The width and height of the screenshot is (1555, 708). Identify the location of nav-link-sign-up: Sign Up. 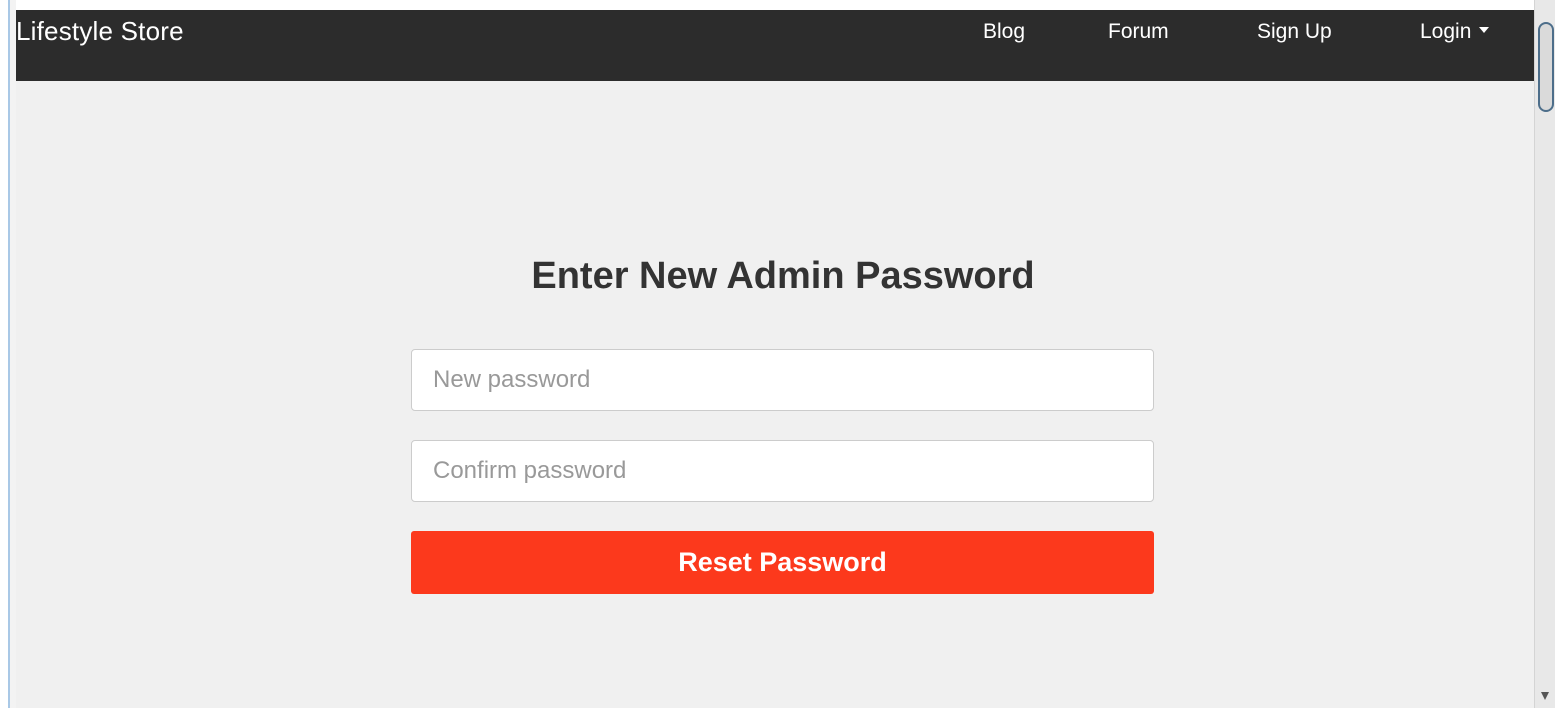
(1294, 32).